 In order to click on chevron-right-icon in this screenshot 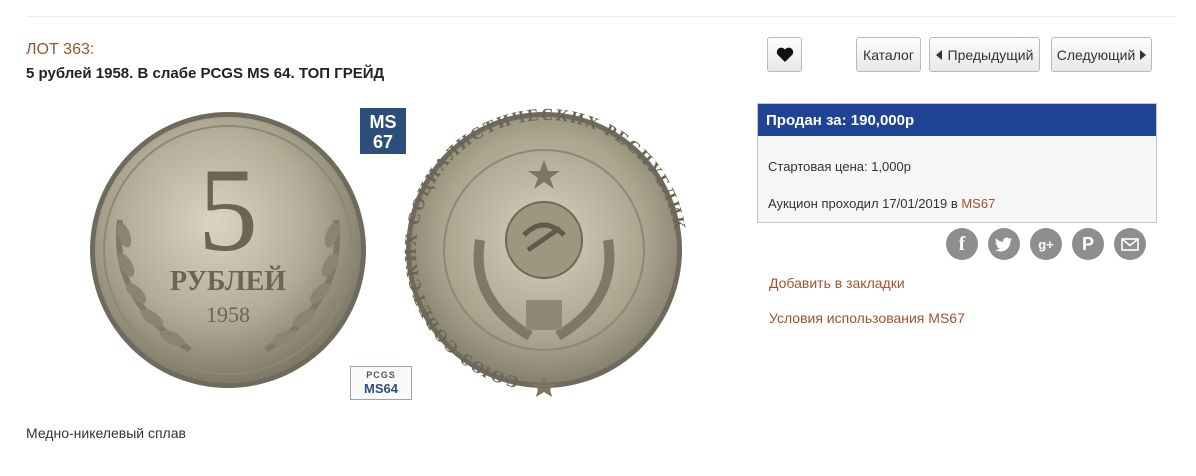, I will do `click(1143, 54)`.